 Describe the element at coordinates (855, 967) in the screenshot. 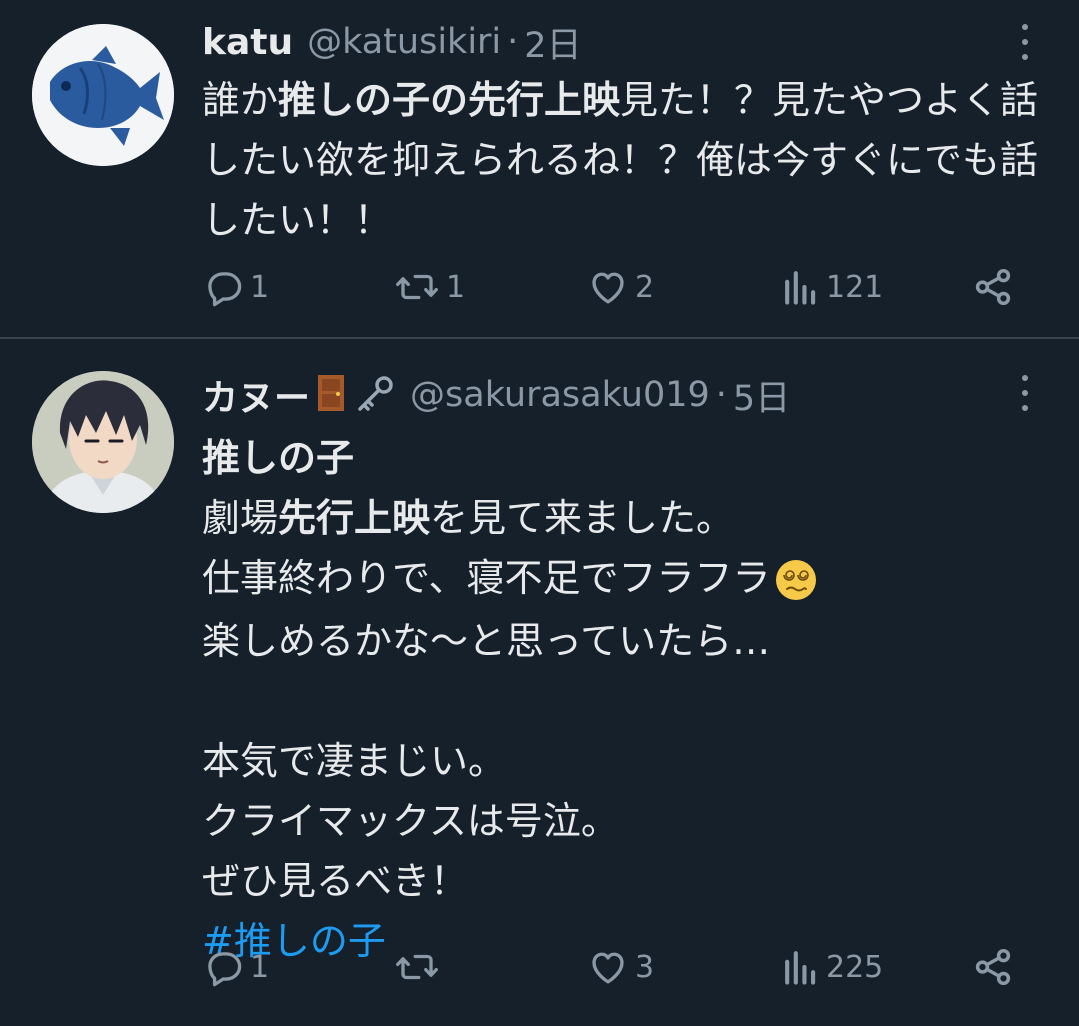

I see `views-count: 225` at that location.